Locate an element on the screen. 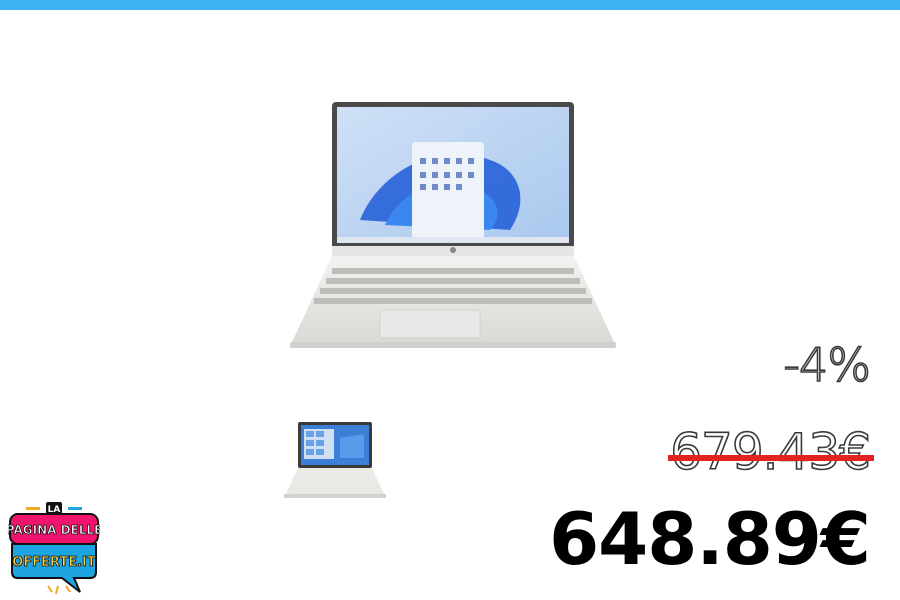  top-accent-bar is located at coordinates (450, 5).